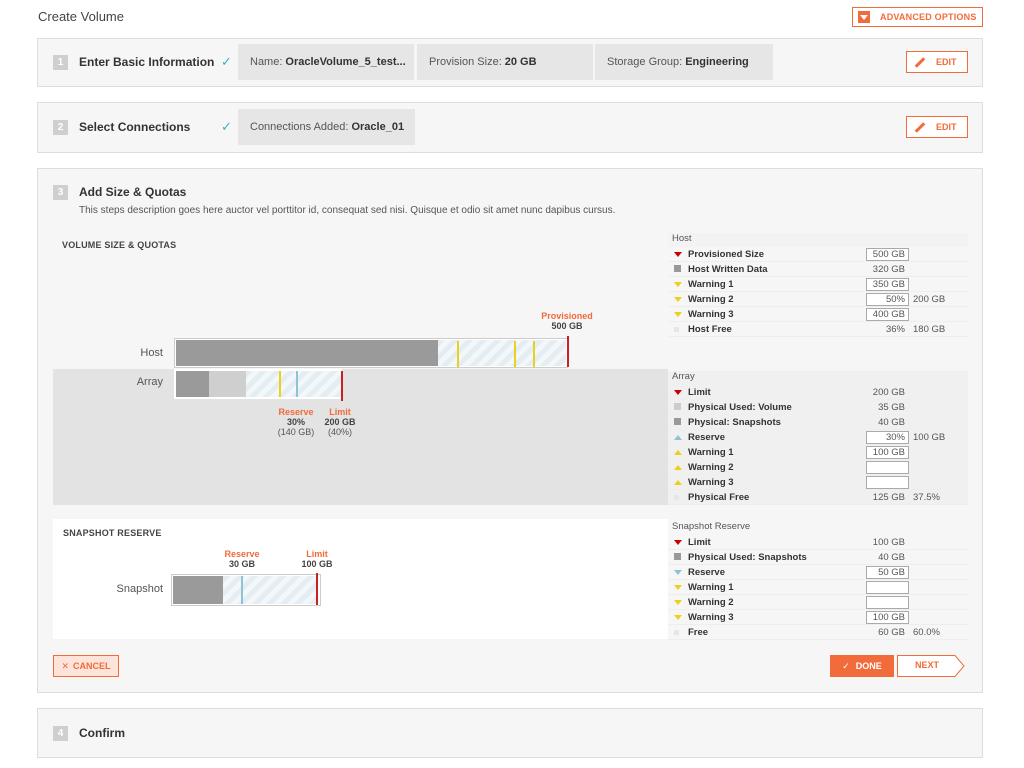  What do you see at coordinates (568, 351) in the screenshot?
I see `provisioned-marker` at bounding box center [568, 351].